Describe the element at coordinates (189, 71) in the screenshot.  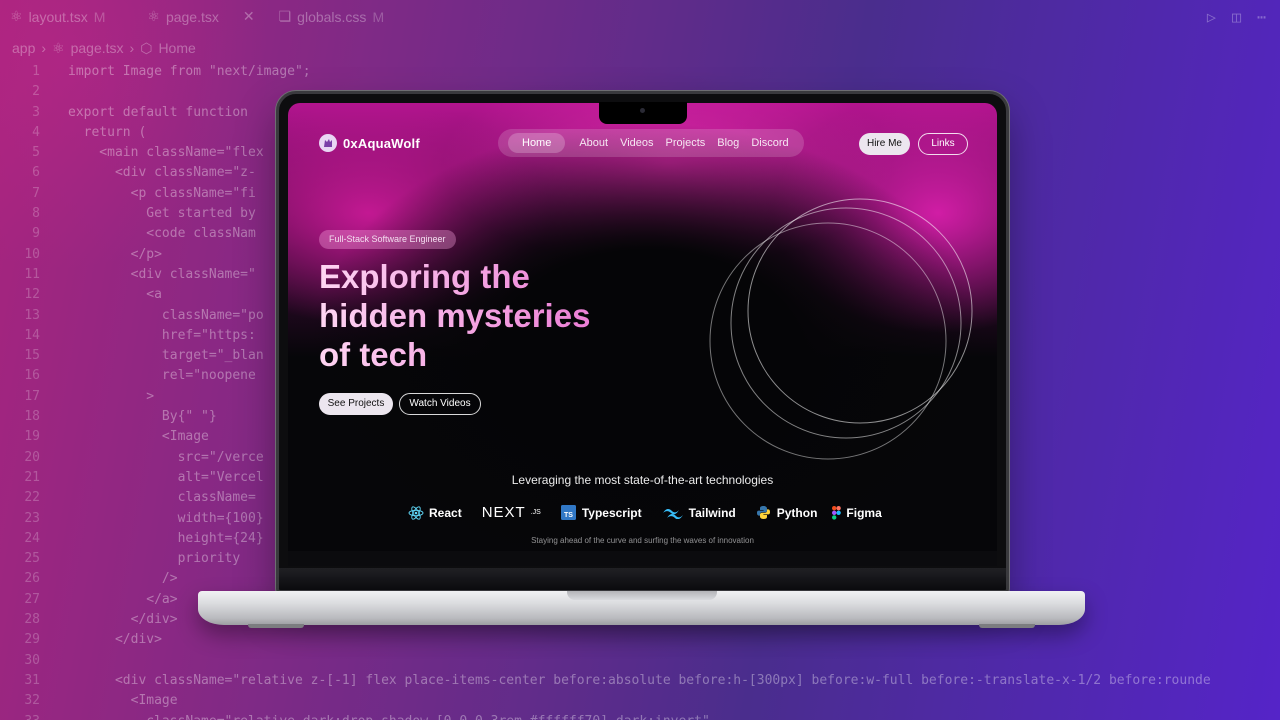
I see `line-code: import Image from "next/image";` at that location.